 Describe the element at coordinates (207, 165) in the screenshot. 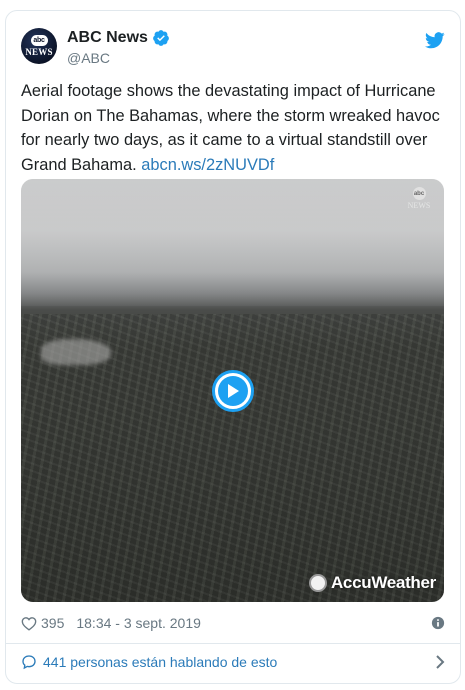

I see `tweet-link: abcn.ws/2zNUVDf` at that location.